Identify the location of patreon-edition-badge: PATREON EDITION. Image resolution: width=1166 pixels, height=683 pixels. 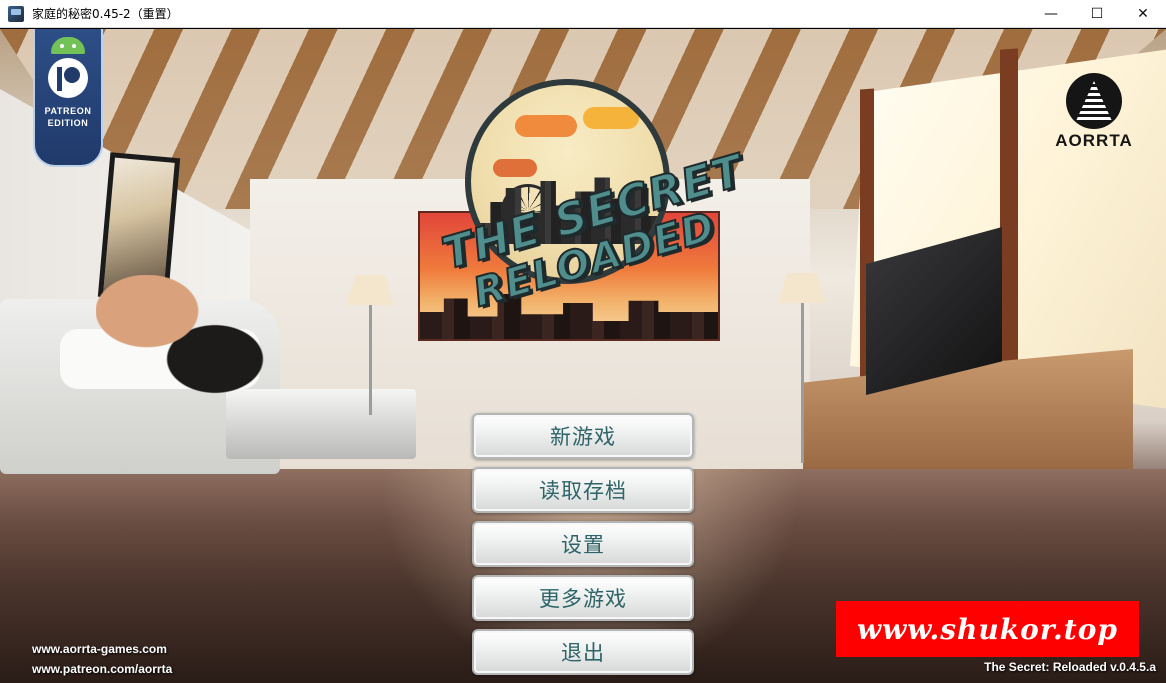
(68, 98).